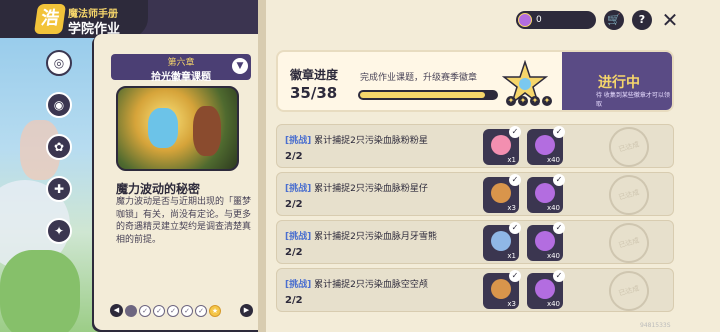  I want to click on task-text: [挑战] 累计捕捉2只污染血脉粉星仔, so click(356, 189).